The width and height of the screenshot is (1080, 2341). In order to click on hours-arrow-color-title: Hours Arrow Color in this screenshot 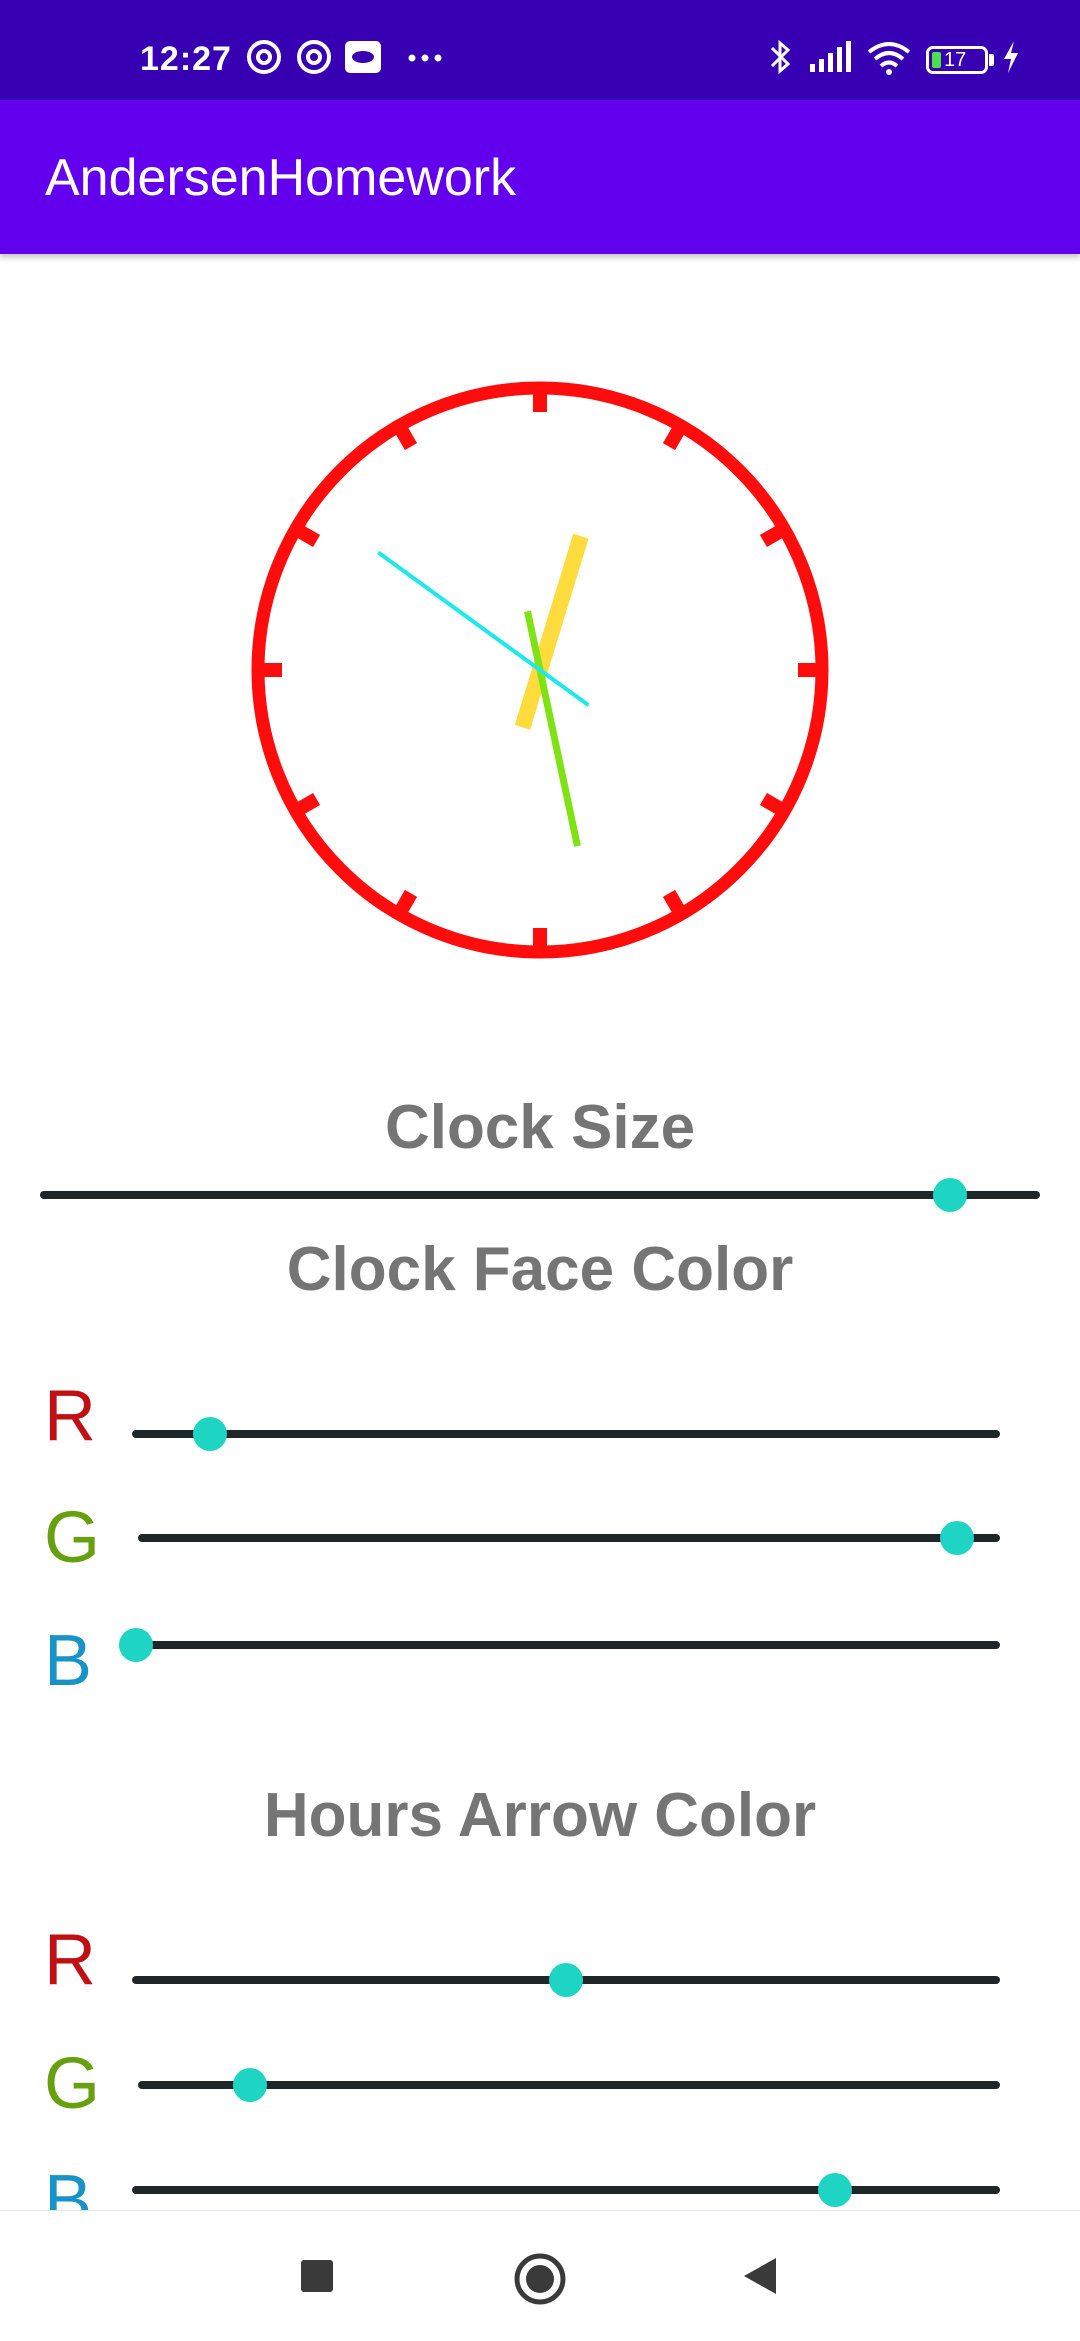, I will do `click(540, 1815)`.